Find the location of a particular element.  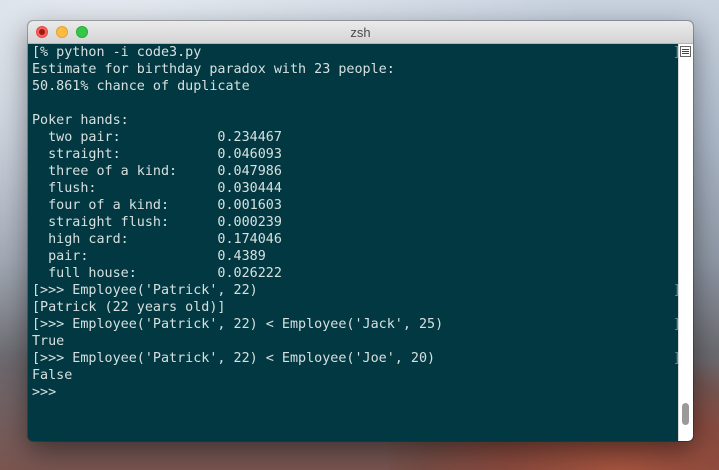

terminal-line: Poker hands: is located at coordinates (80, 120).